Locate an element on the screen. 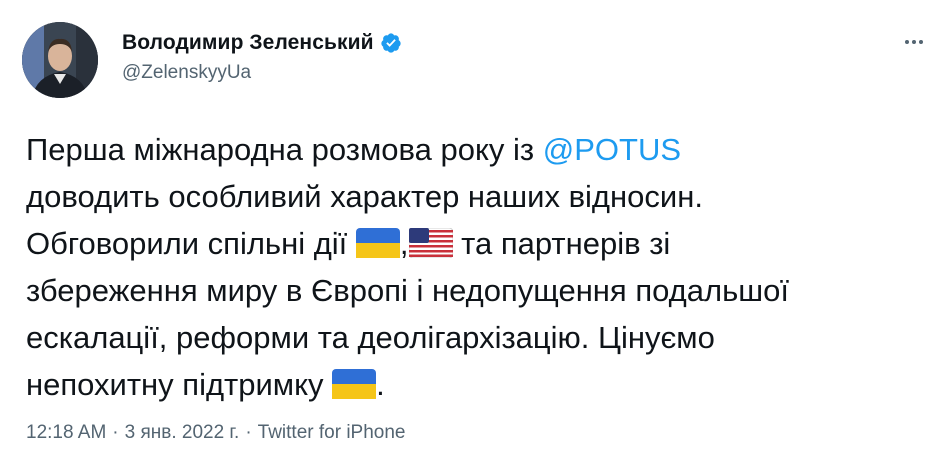 This screenshot has height=462, width=950. tweet-date: 3 янв. 2022 г. is located at coordinates (182, 433).